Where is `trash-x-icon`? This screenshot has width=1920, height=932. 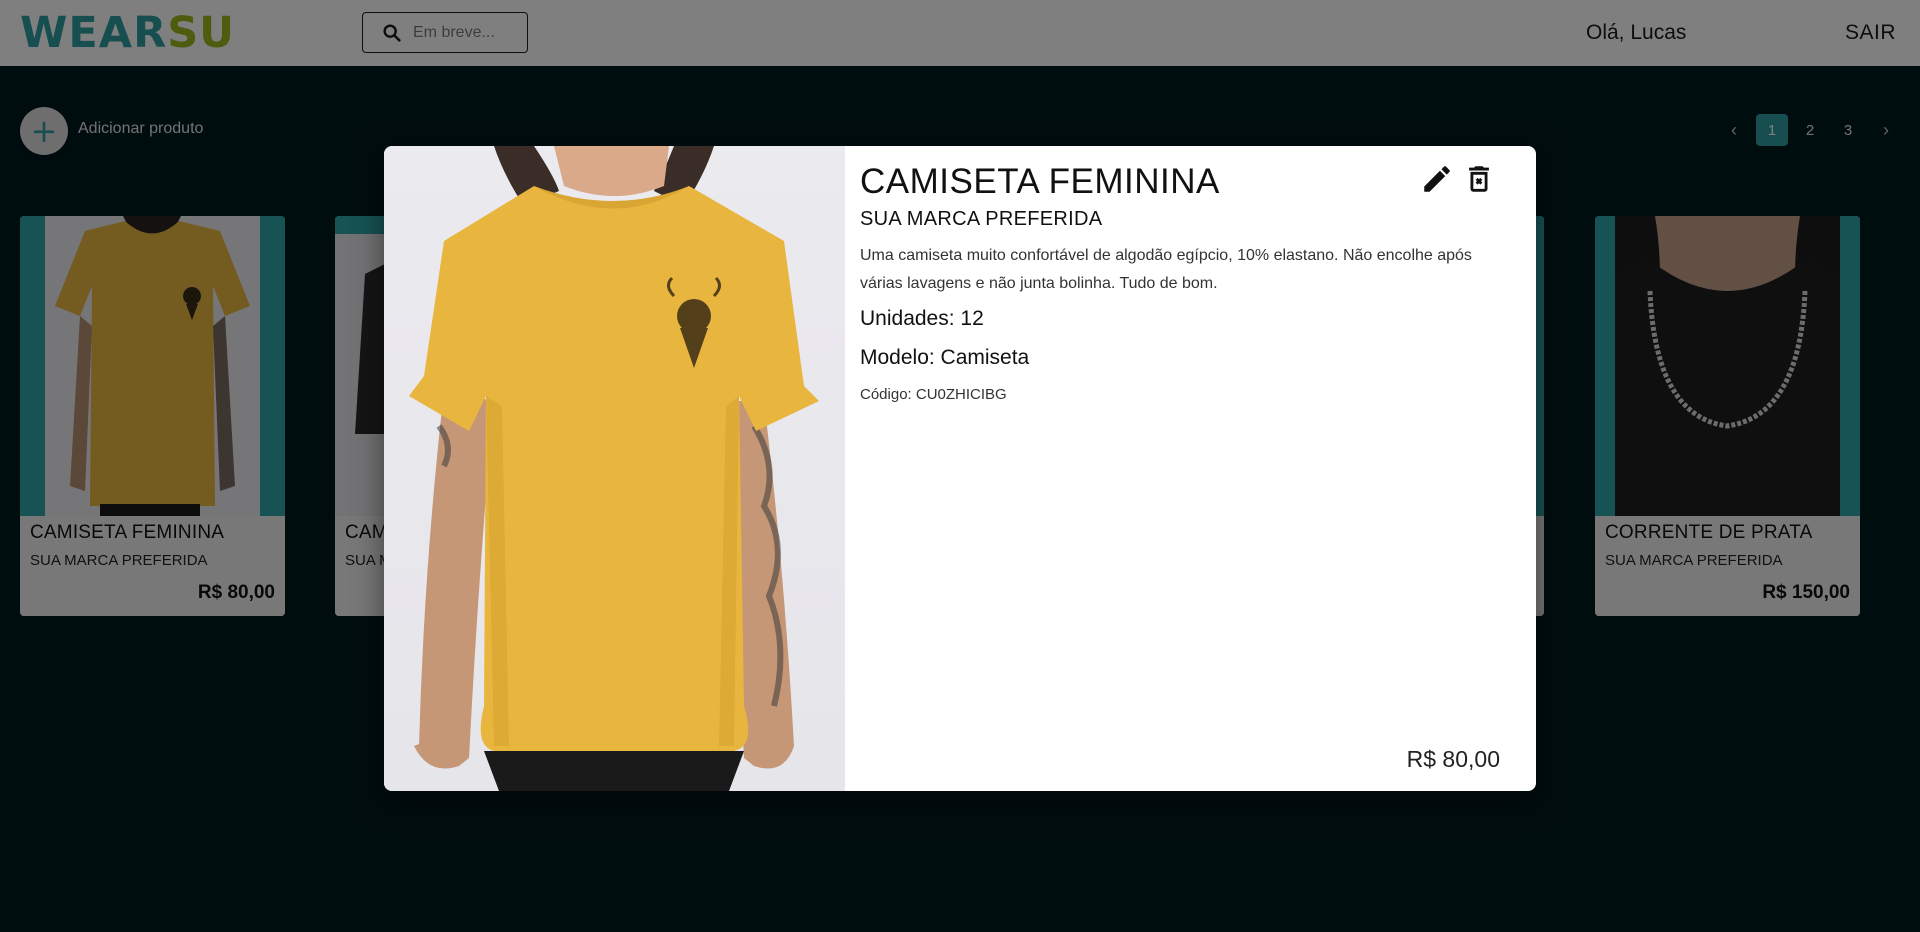
trash-x-icon is located at coordinates (1479, 179).